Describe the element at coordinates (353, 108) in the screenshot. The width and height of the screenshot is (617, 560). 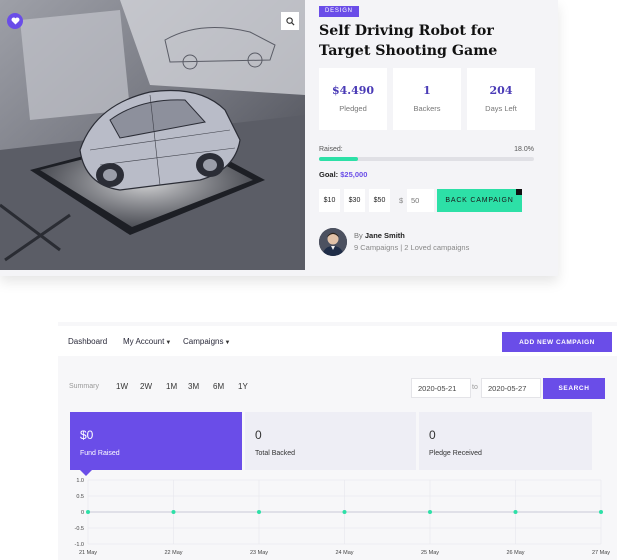
I see `stat-label: Pledged` at that location.